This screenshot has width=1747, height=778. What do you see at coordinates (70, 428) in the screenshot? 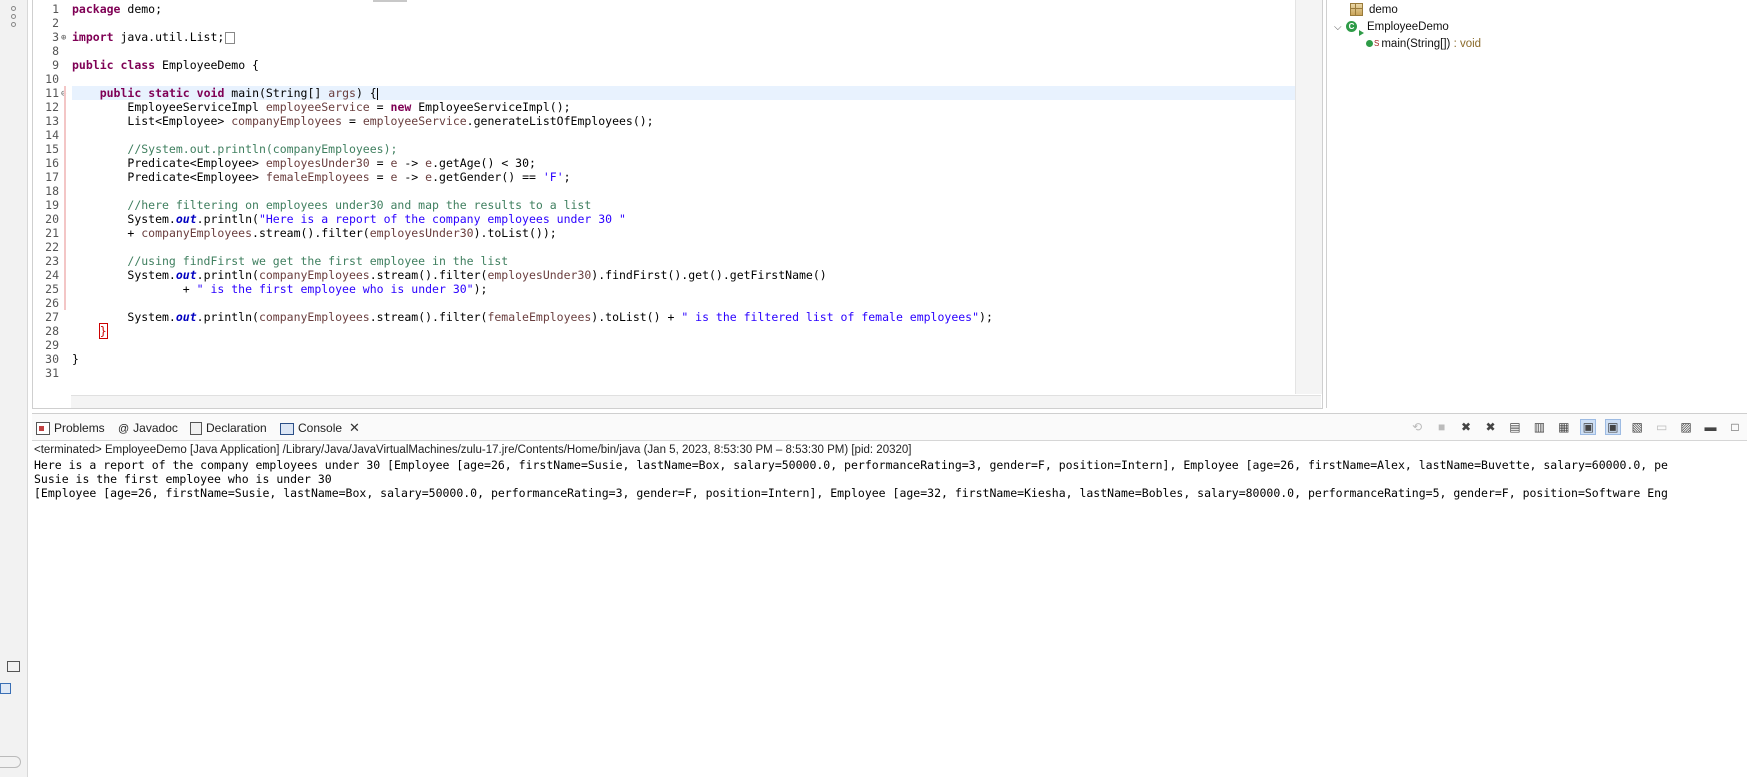
I see `tab-problems: Problems` at bounding box center [70, 428].